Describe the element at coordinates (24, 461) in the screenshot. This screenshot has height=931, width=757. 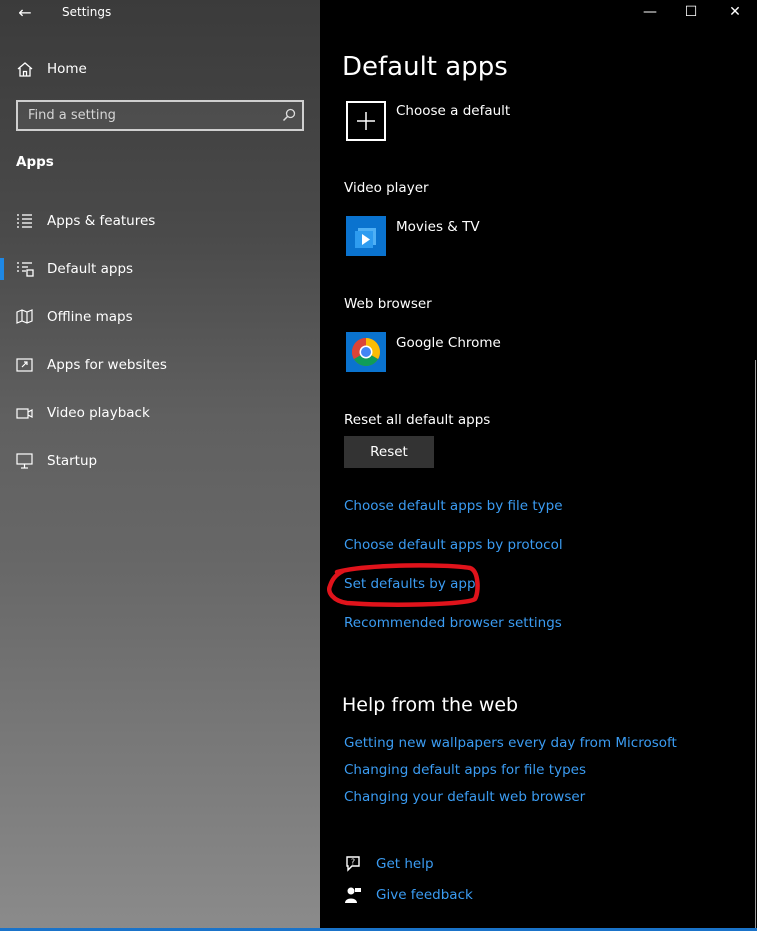
I see `startup-icon` at that location.